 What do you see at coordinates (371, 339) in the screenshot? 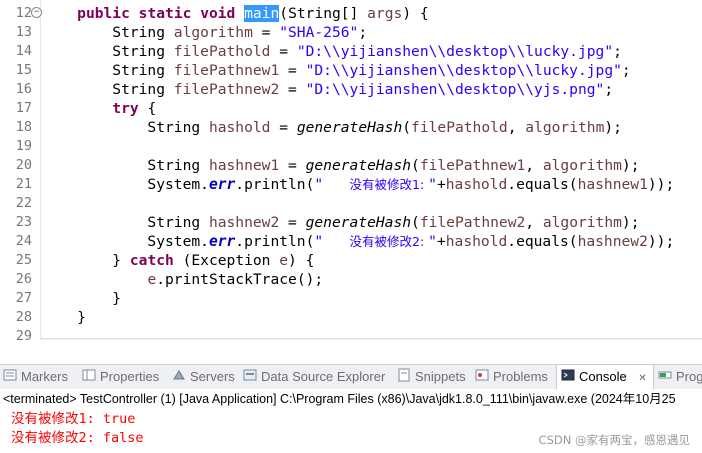
I see `horizontal-scrollbar: <` at bounding box center [371, 339].